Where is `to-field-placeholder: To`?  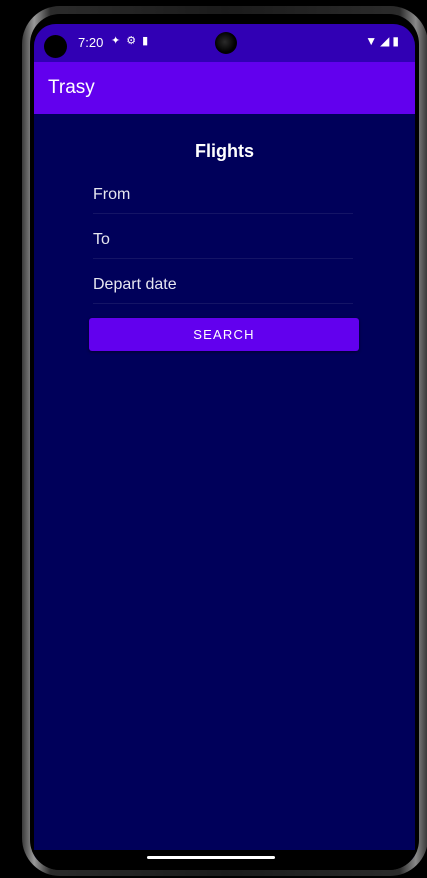
to-field-placeholder: To is located at coordinates (101, 239).